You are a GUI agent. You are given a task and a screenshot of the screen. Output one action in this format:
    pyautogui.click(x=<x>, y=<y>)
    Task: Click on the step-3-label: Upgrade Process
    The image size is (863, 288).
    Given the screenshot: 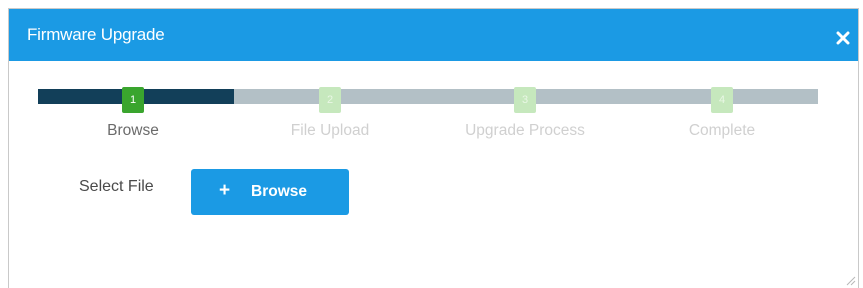 What is the action you would take?
    pyautogui.click(x=525, y=130)
    